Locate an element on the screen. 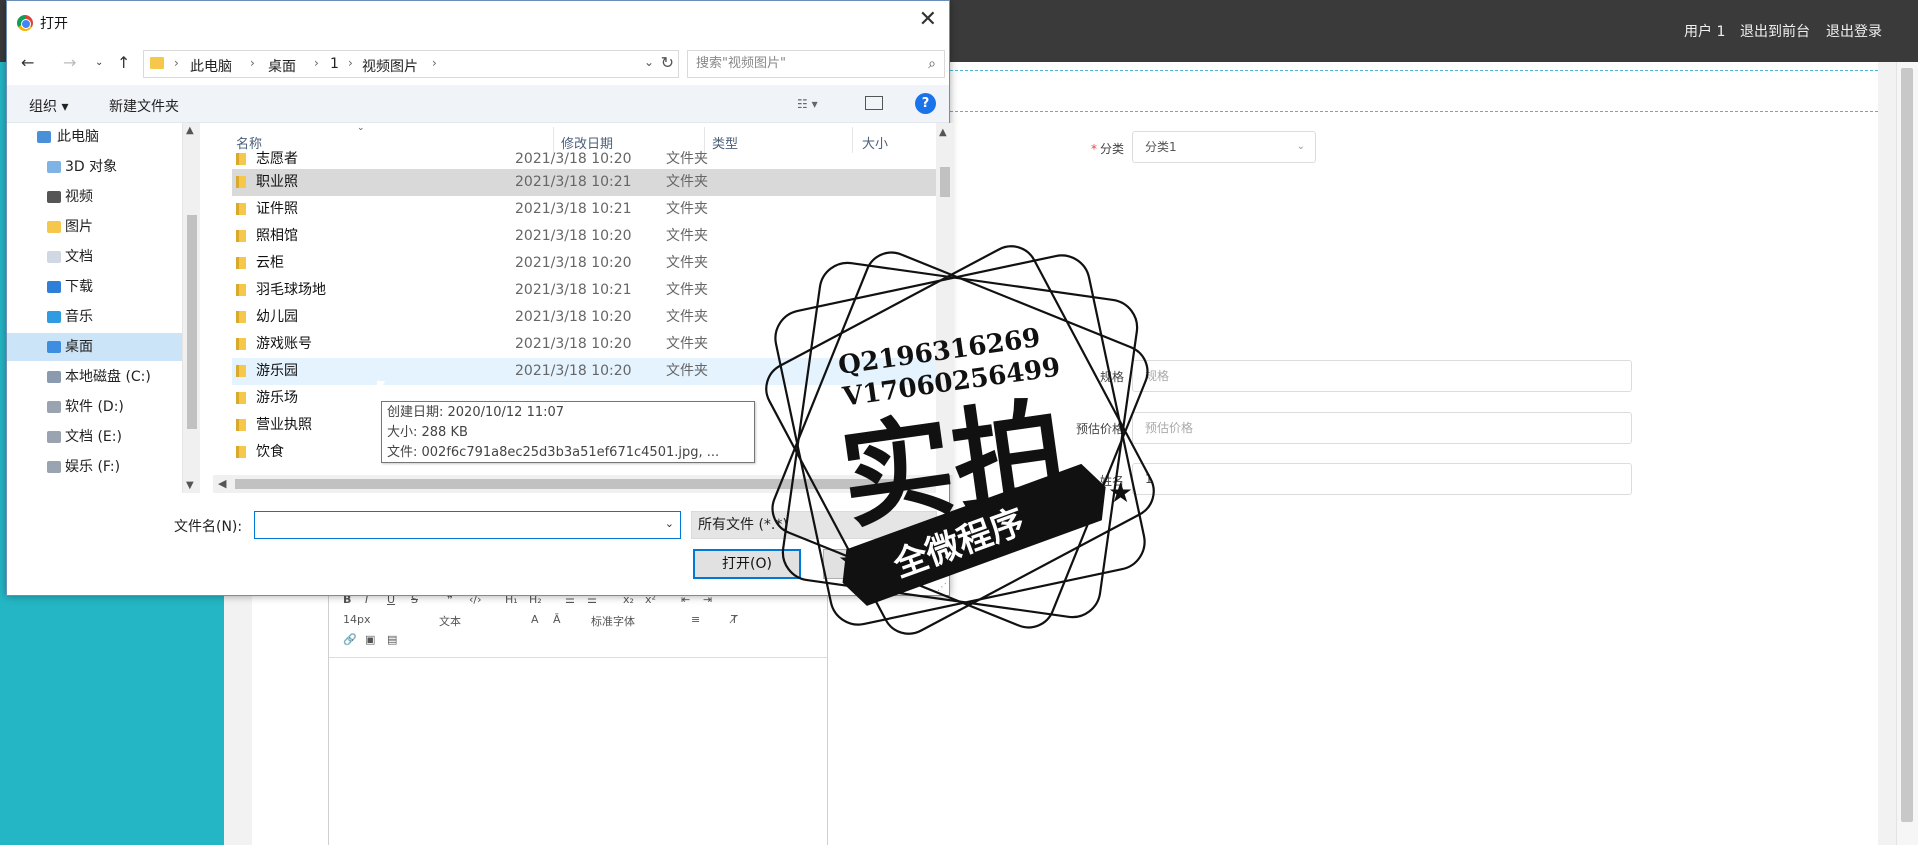 The width and height of the screenshot is (1918, 845). navigation-scrollbar-thumb is located at coordinates (192, 322).